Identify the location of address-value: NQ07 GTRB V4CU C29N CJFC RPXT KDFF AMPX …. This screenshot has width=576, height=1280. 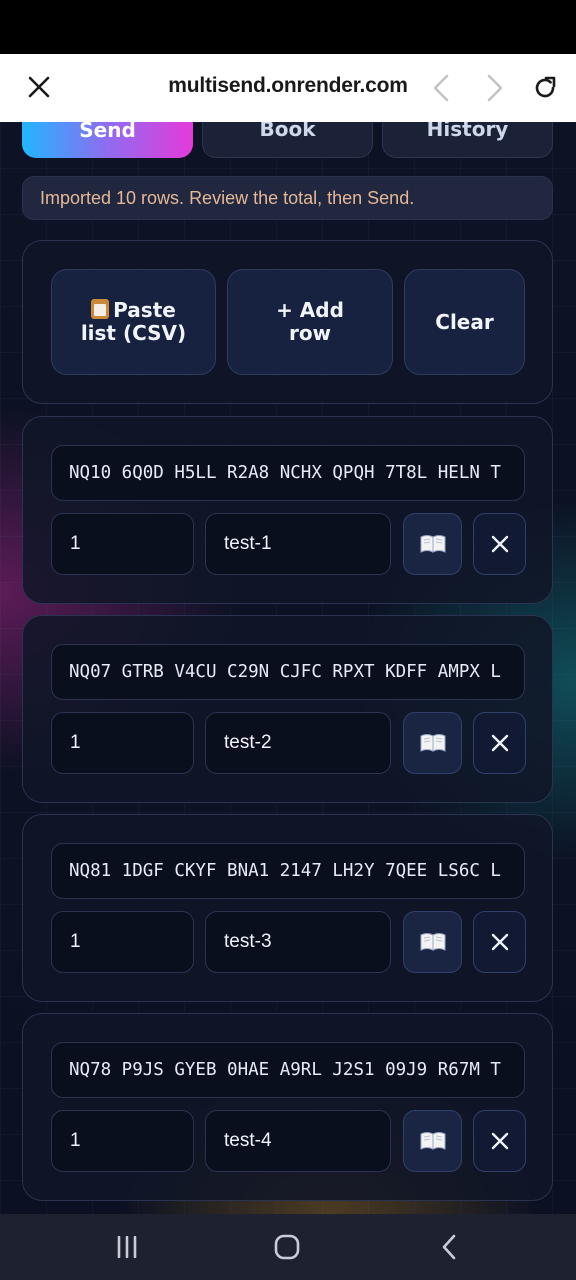
(285, 672).